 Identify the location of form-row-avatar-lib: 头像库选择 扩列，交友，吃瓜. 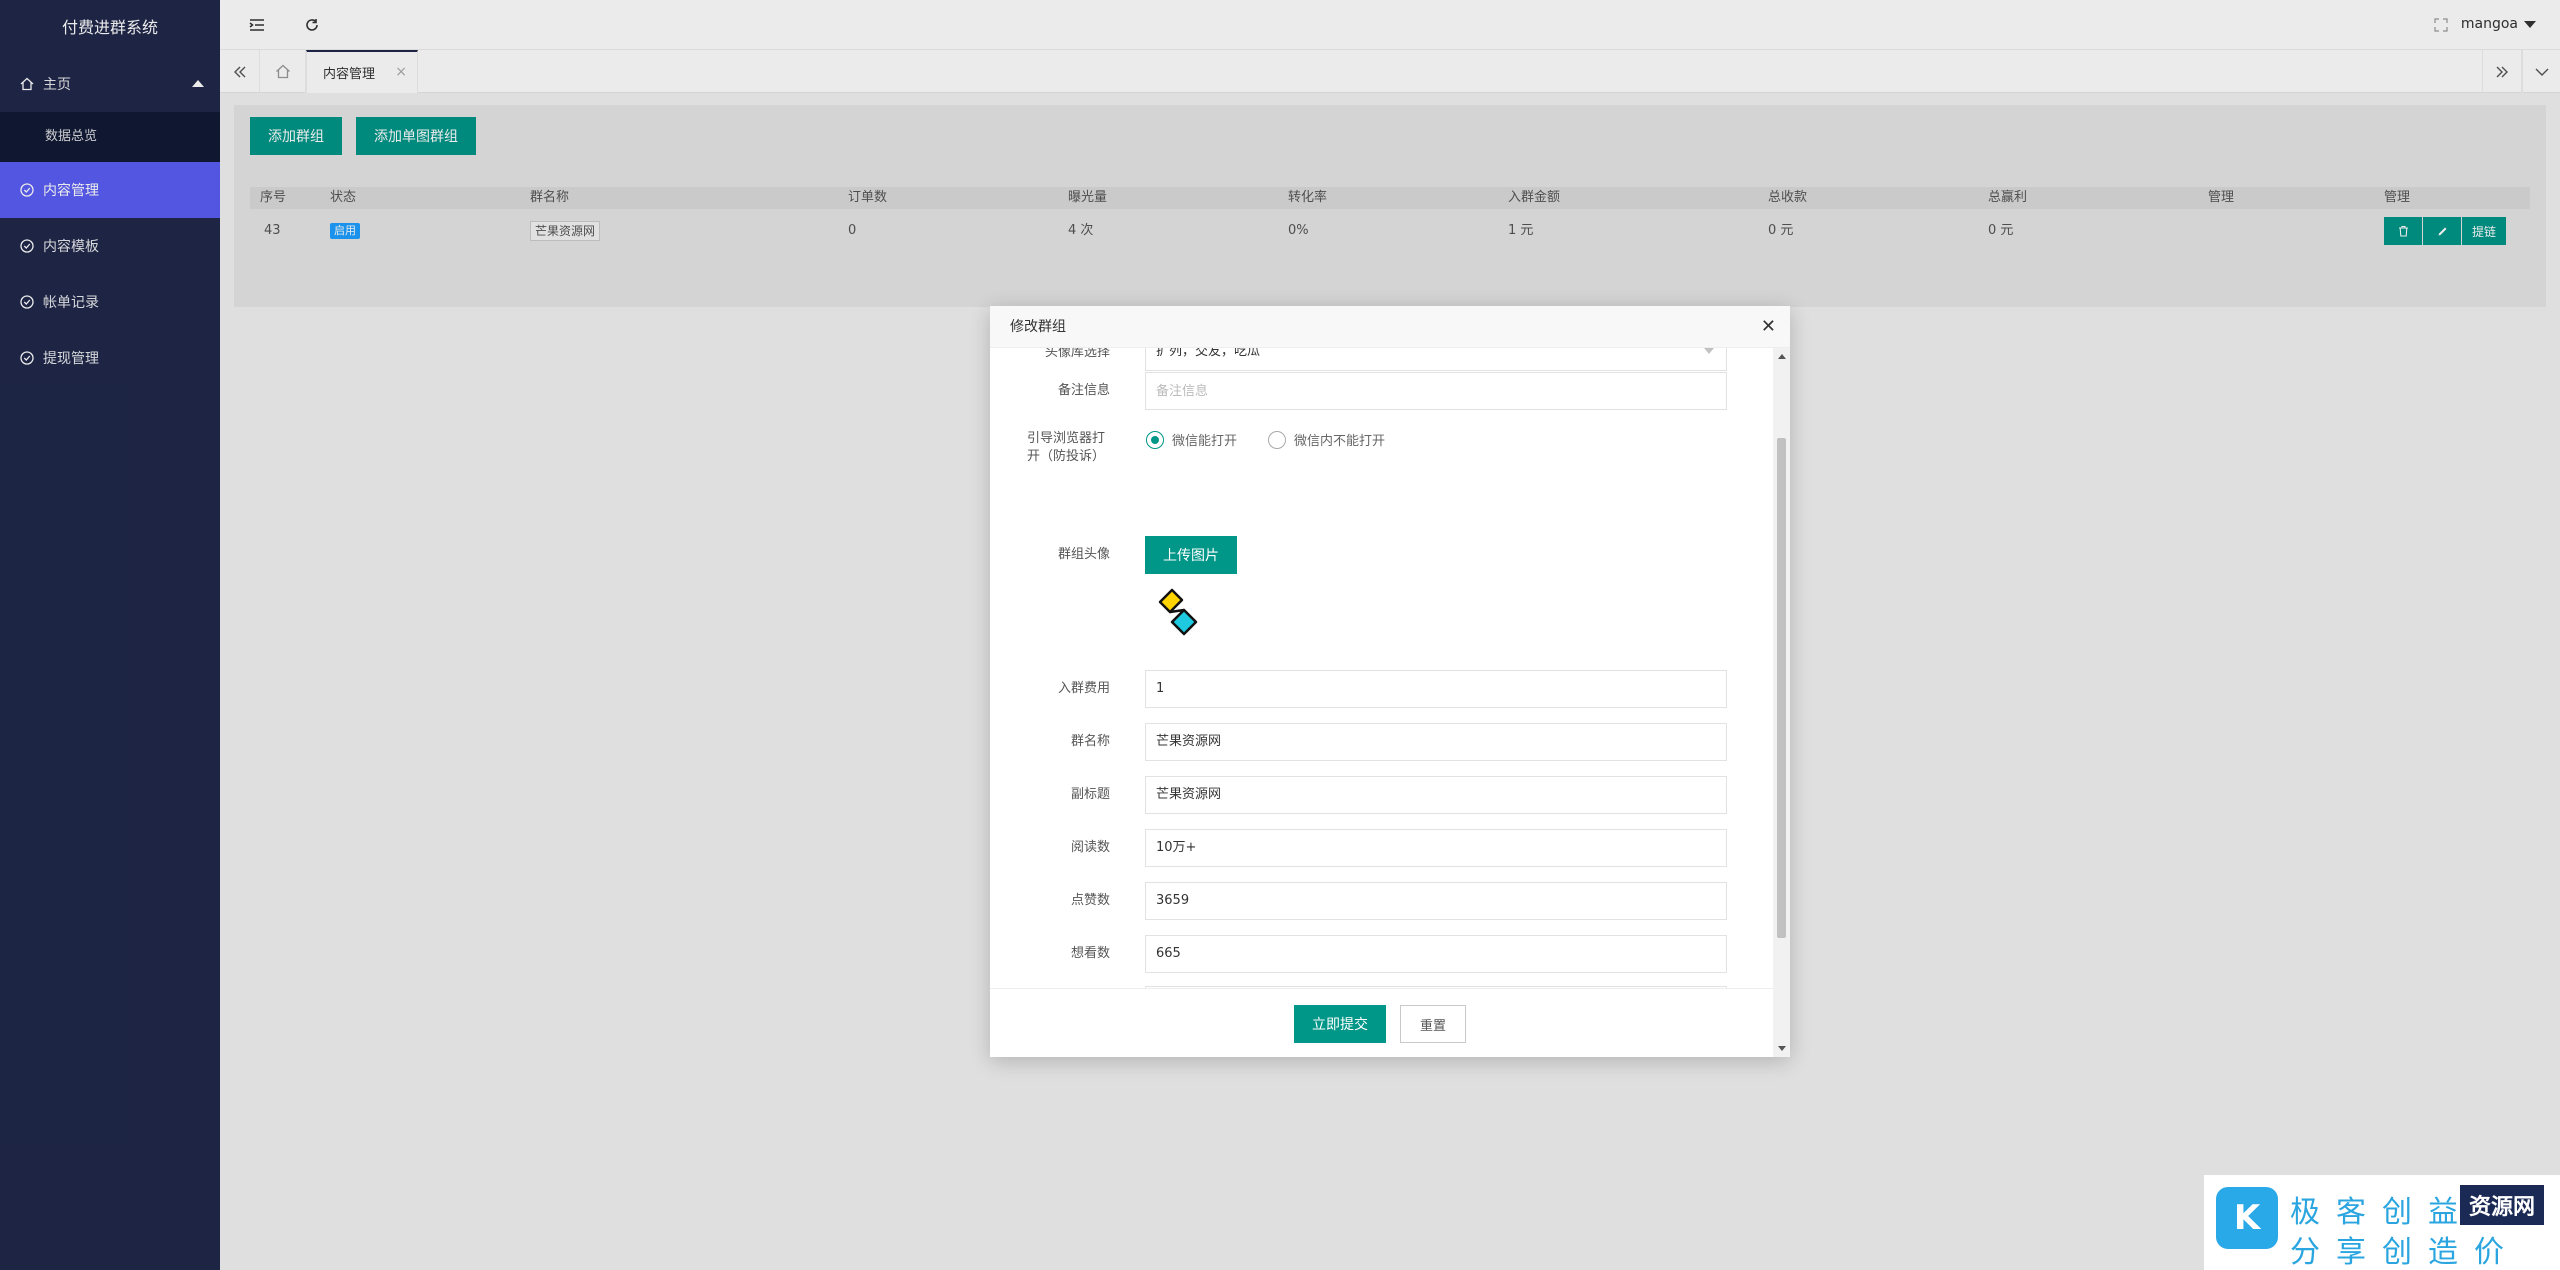
(1380, 361).